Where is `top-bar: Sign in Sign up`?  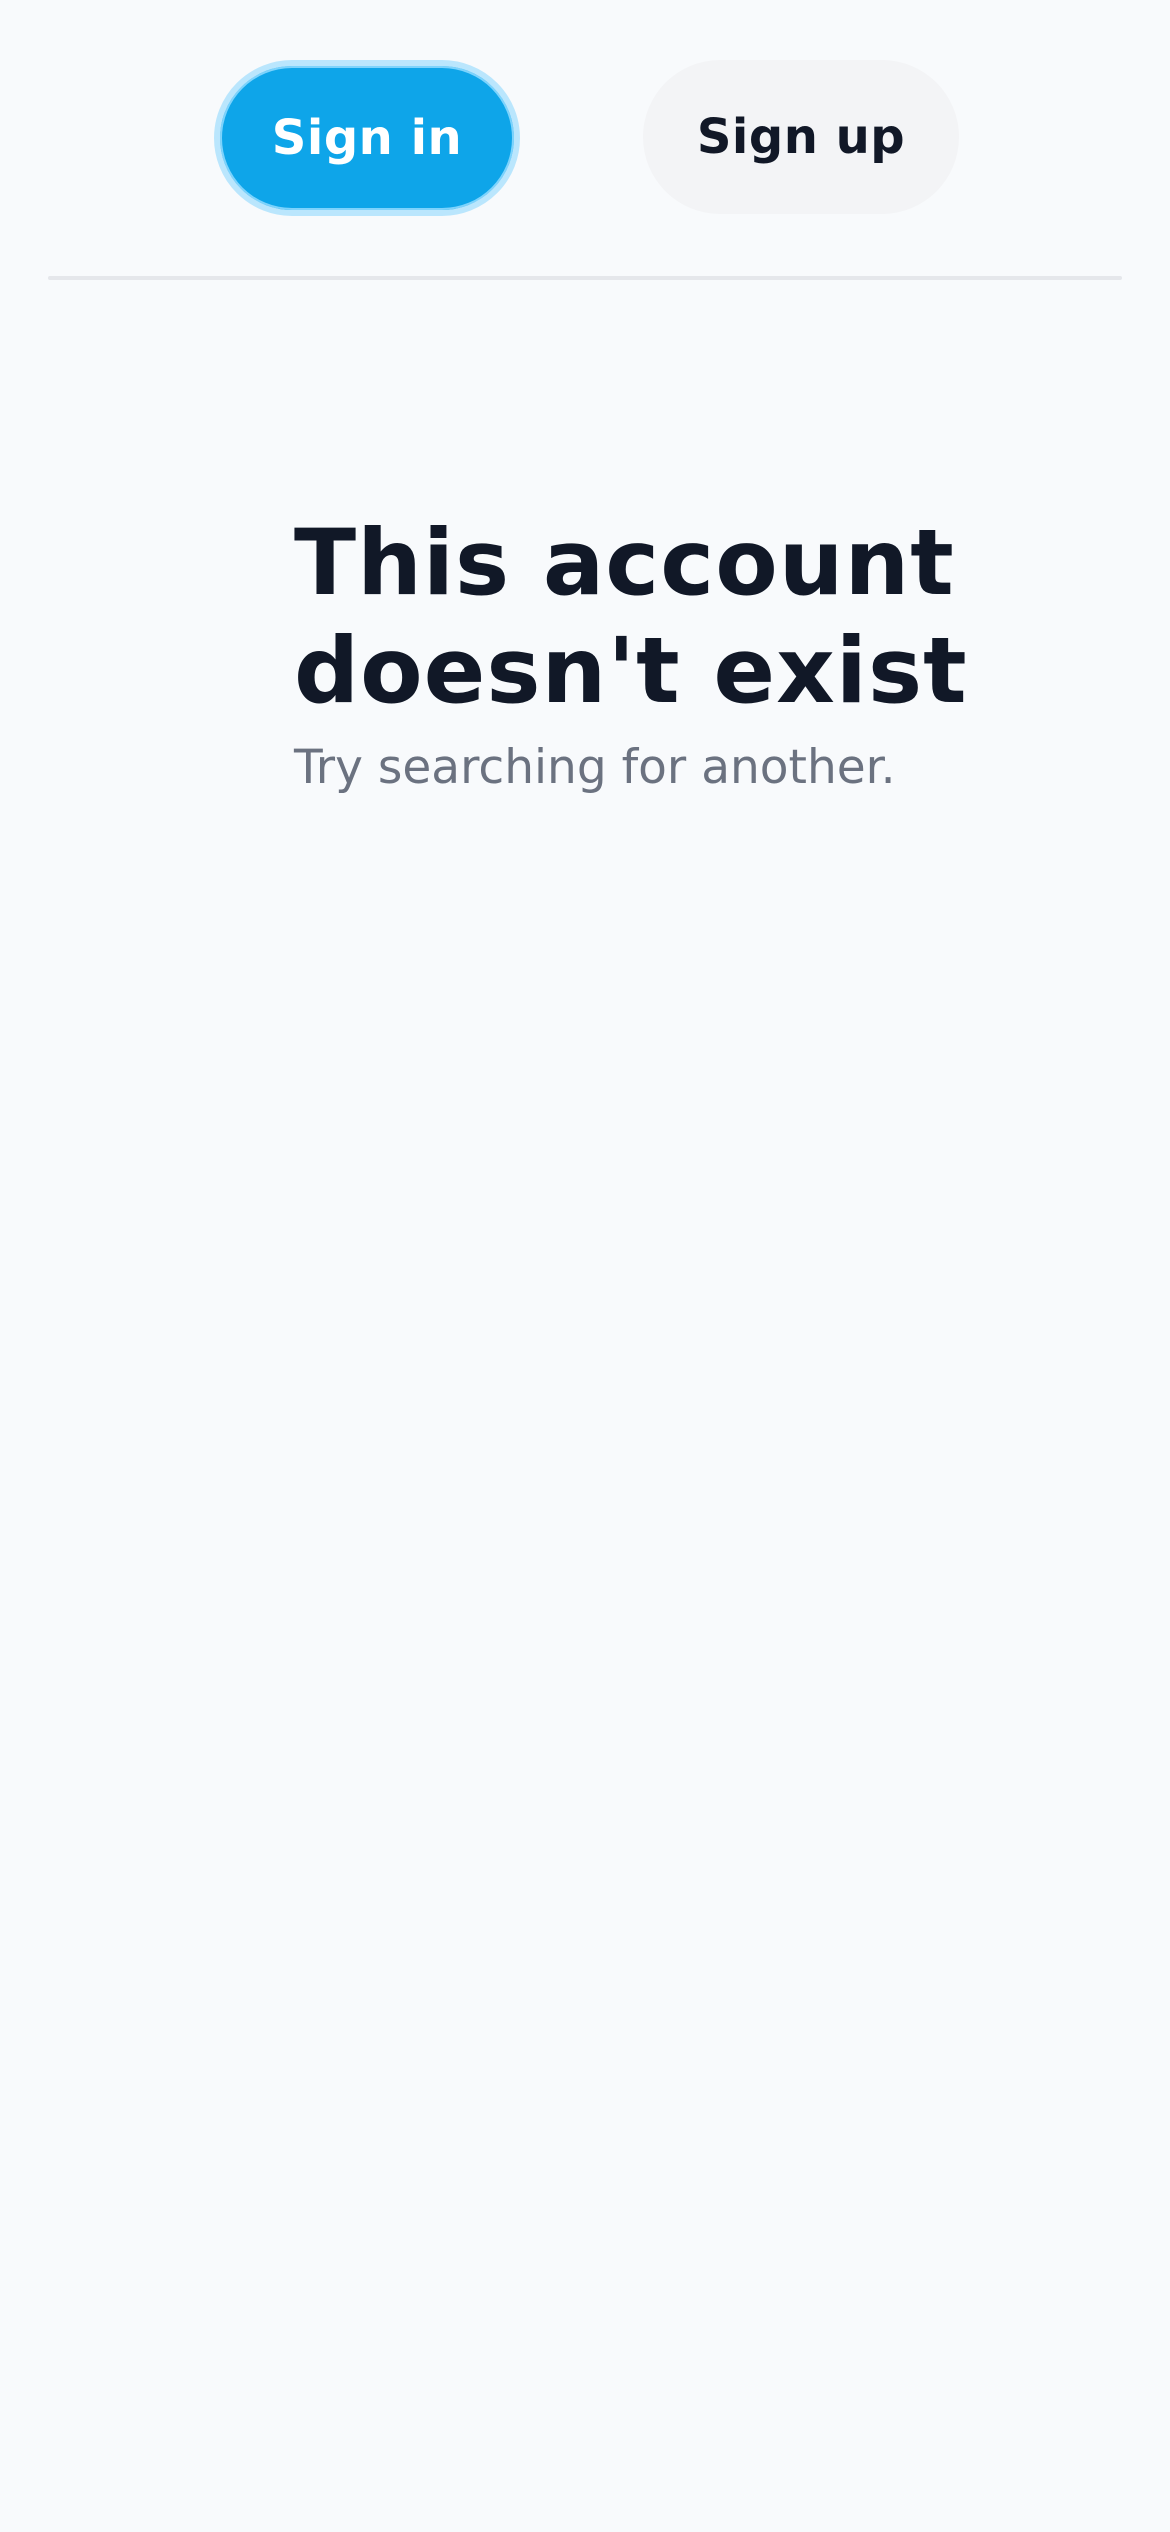 top-bar: Sign in Sign up is located at coordinates (585, 140).